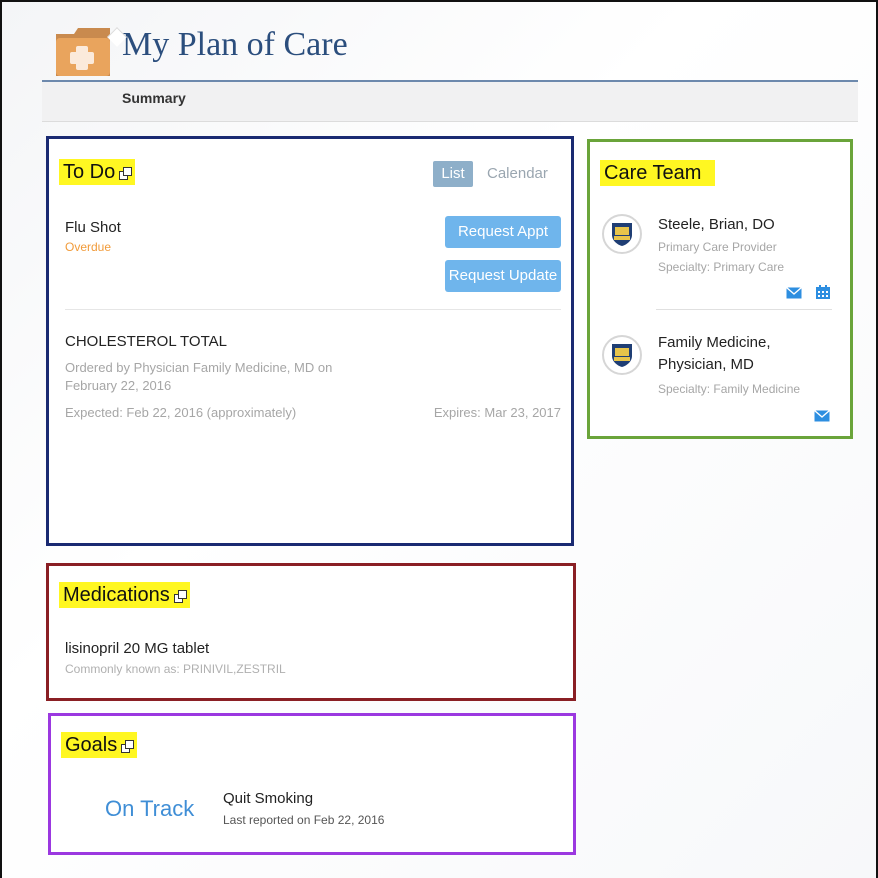 This screenshot has width=878, height=878. What do you see at coordinates (748, 354) in the screenshot?
I see `provider-name: Family Medicine, Physician, MD` at bounding box center [748, 354].